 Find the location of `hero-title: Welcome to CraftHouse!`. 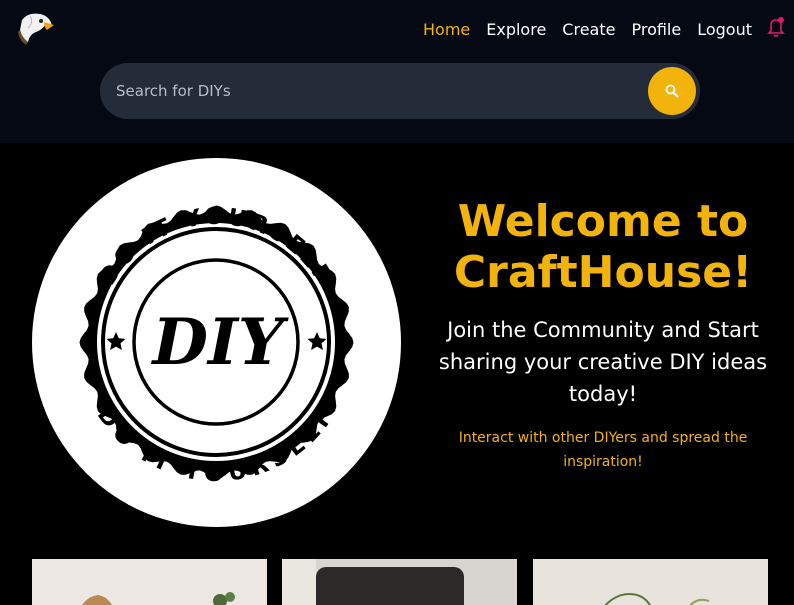

hero-title: Welcome to CraftHouse! is located at coordinates (603, 247).